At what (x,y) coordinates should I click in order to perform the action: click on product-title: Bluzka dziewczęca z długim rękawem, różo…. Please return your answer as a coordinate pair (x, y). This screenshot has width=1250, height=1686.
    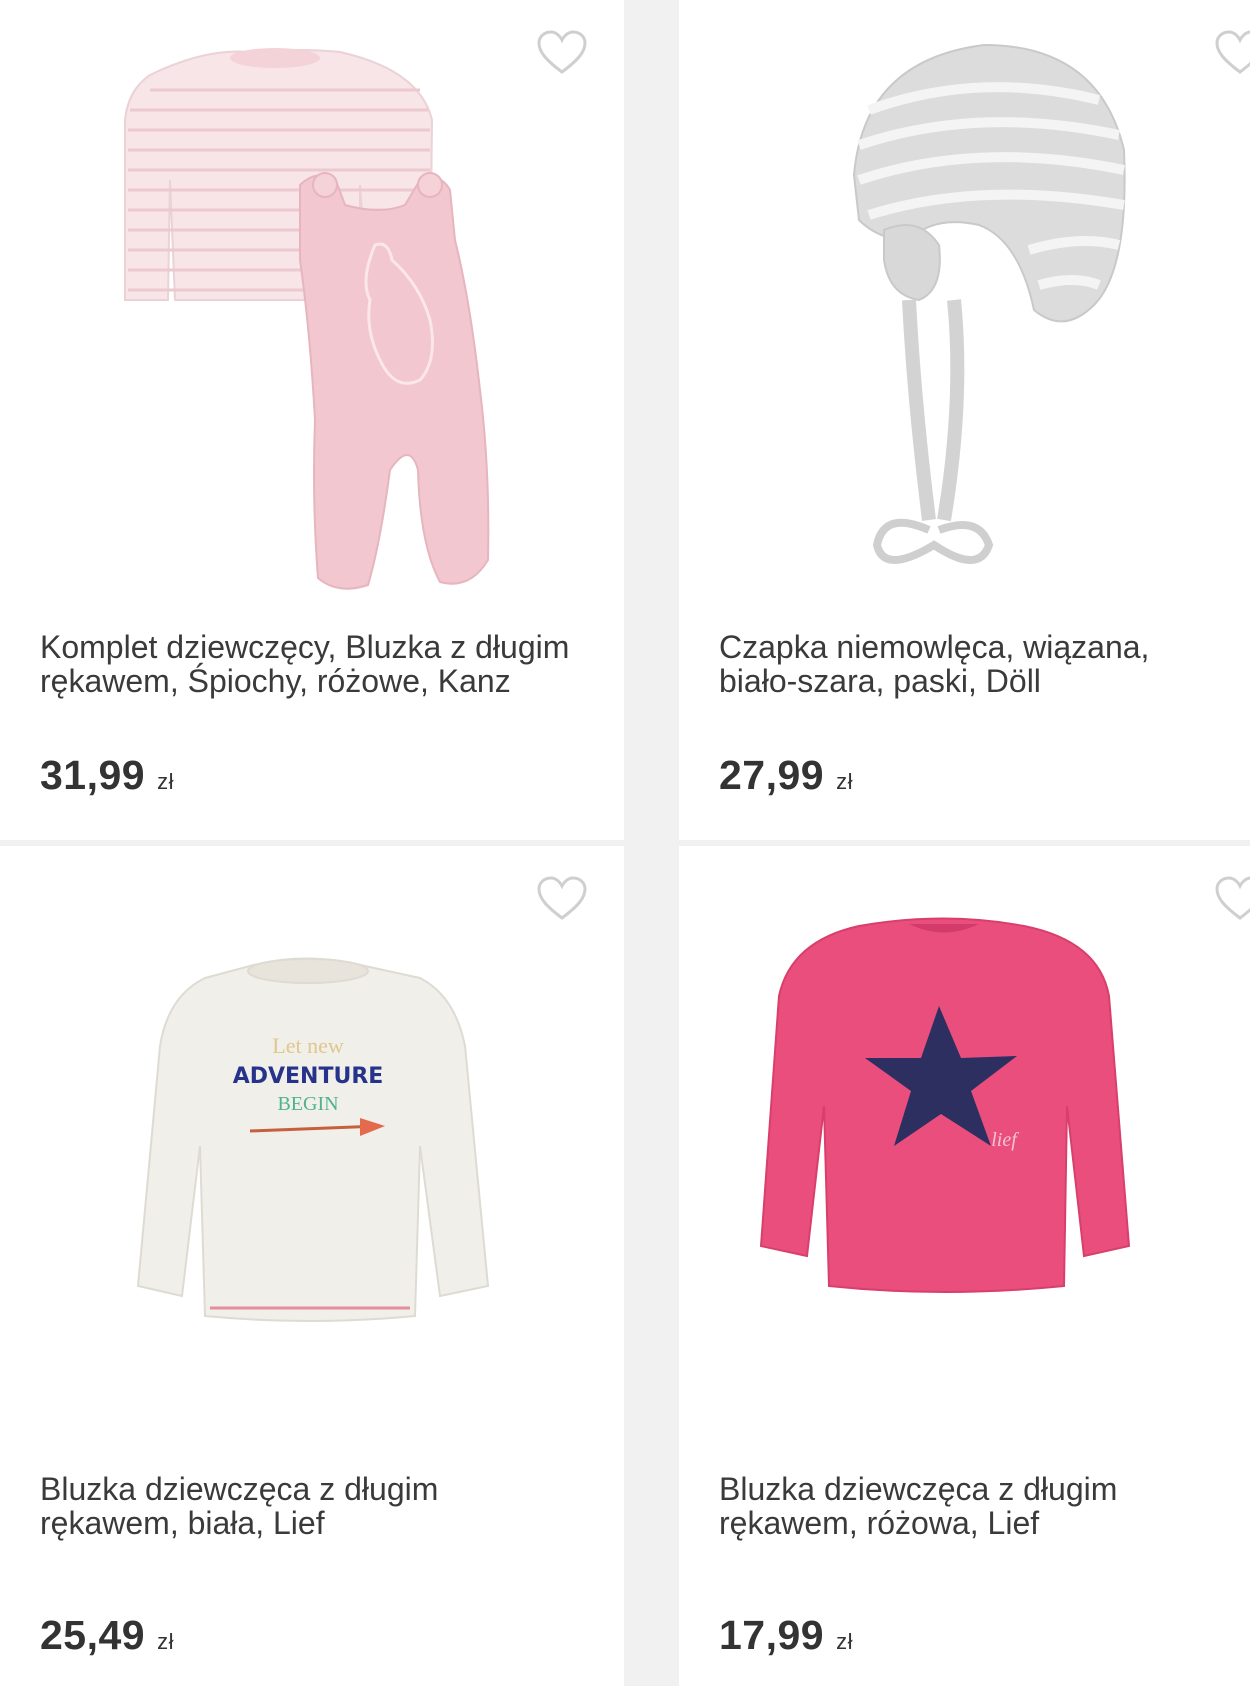
    Looking at the image, I should click on (969, 1506).